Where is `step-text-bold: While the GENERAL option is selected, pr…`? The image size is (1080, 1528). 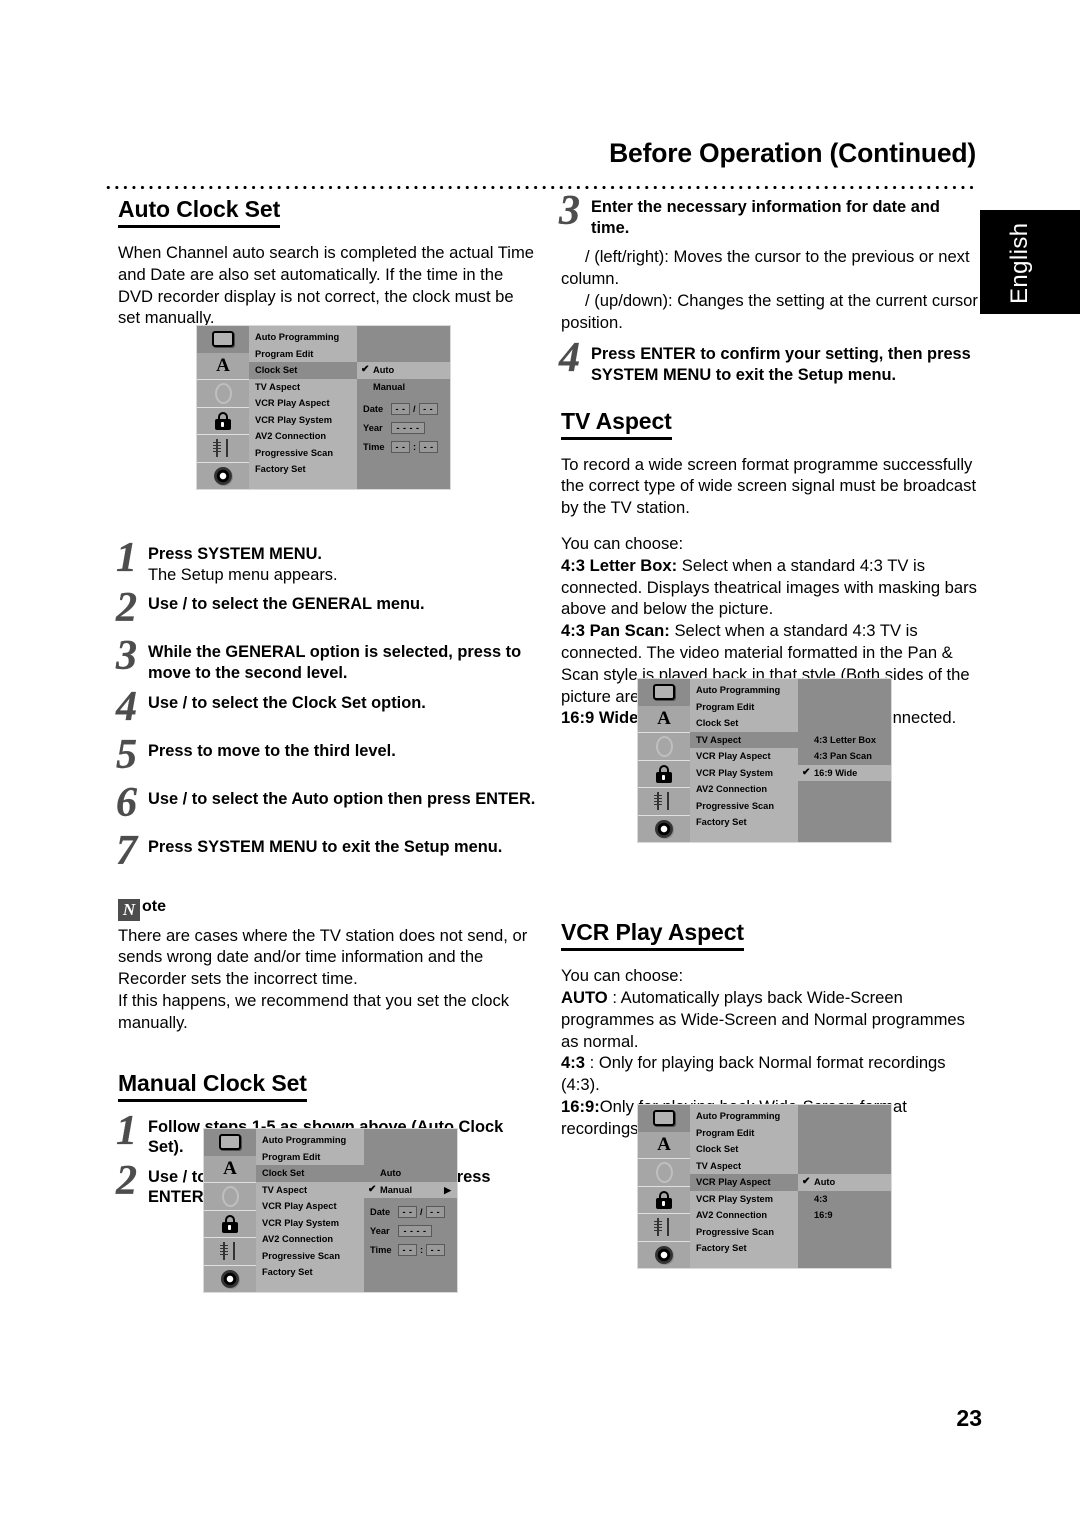
step-text-bold: While the GENERAL option is selected, pr… is located at coordinates (335, 662).